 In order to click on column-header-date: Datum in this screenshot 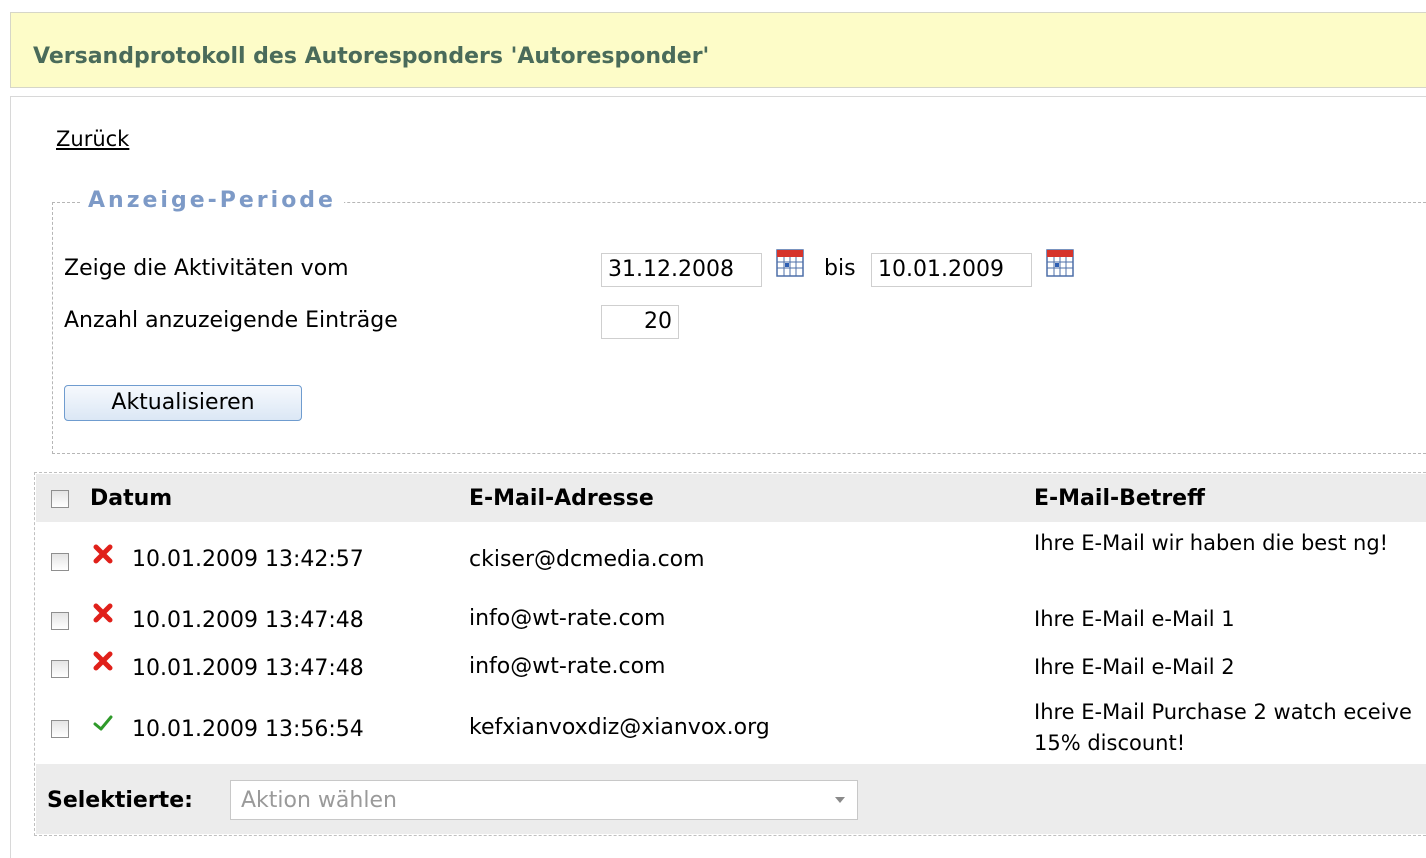, I will do `click(131, 498)`.